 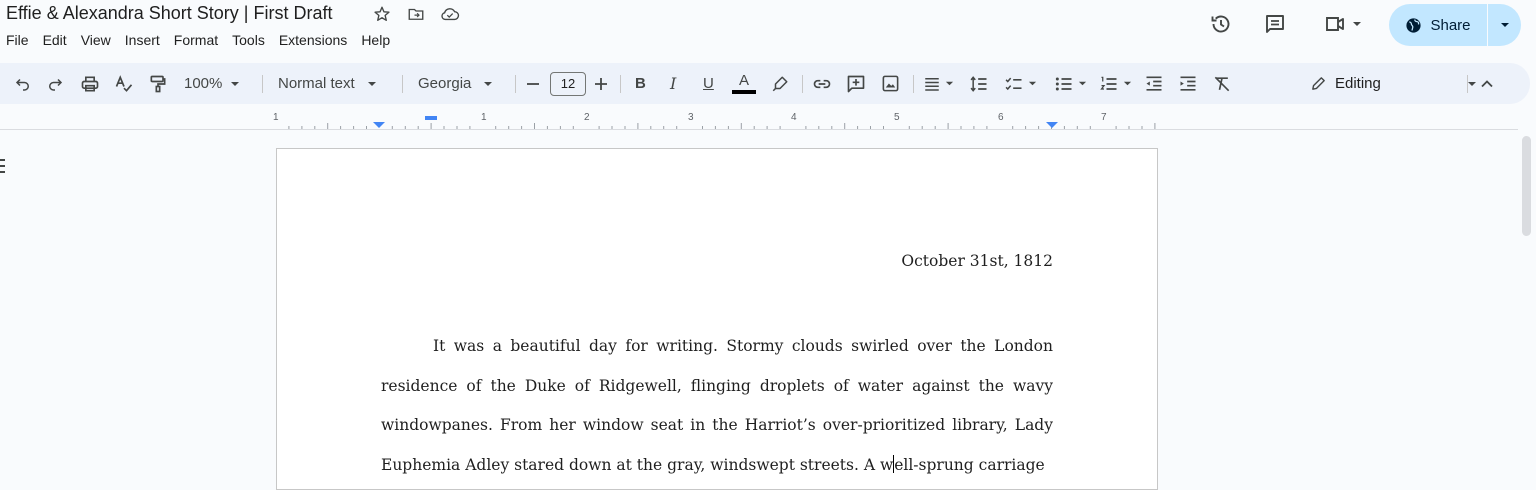 I want to click on highlight-button, so click(x=780, y=83).